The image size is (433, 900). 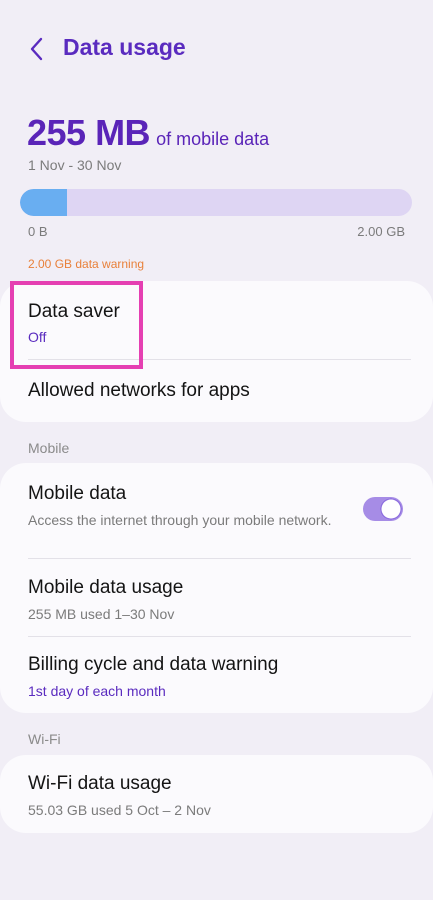 What do you see at coordinates (77, 493) in the screenshot?
I see `mobile-data-title: Mobile data` at bounding box center [77, 493].